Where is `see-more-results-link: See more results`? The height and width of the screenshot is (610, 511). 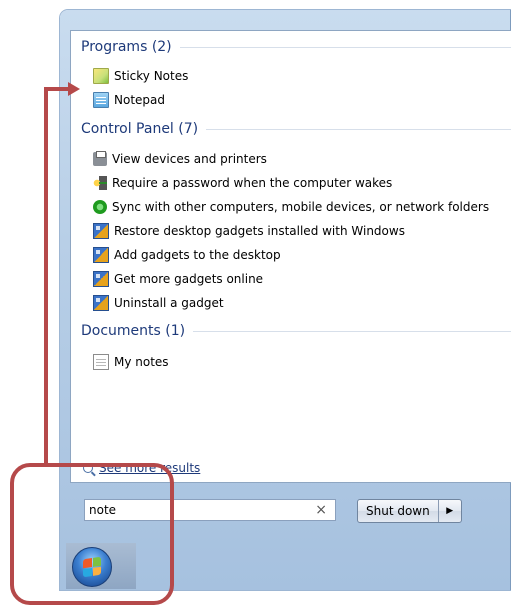 see-more-results-link: See more results is located at coordinates (141, 468).